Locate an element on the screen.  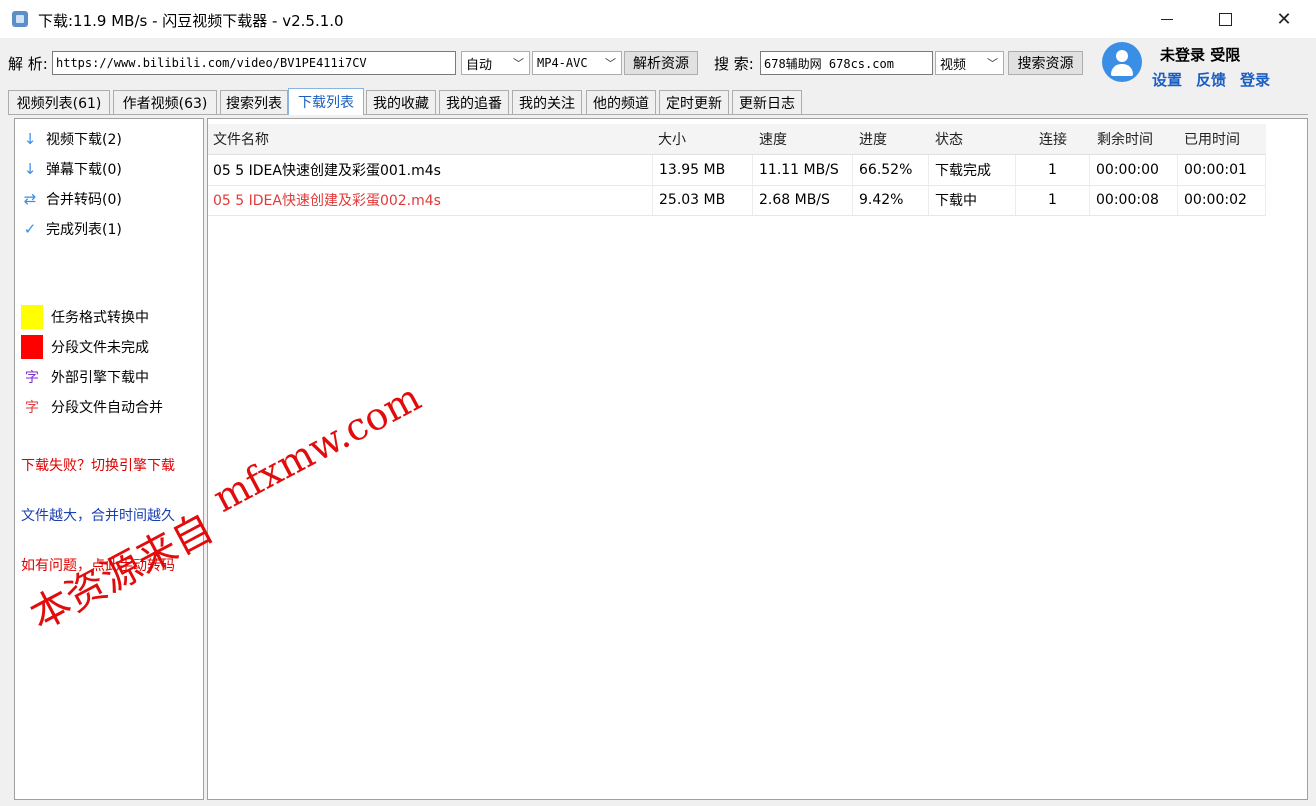
avatar-body-icon is located at coordinates (1122, 70).